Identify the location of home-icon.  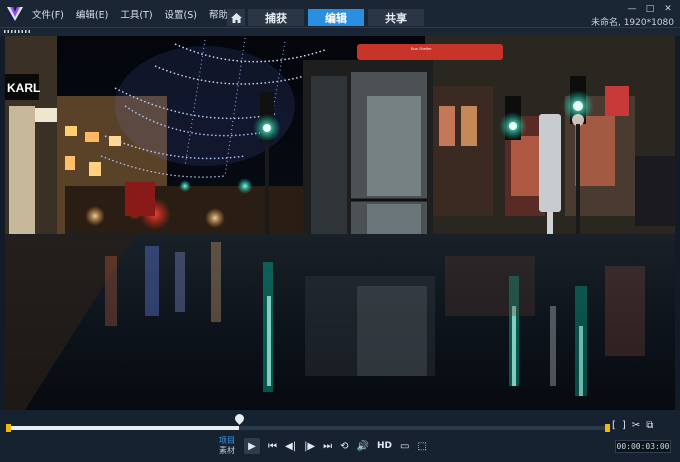
(236, 17).